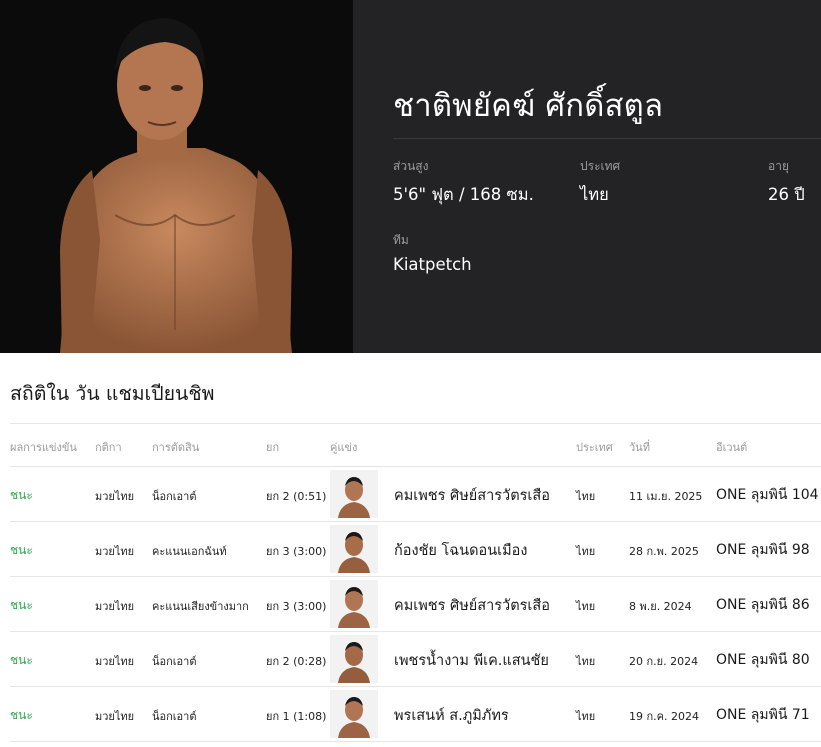 This screenshot has width=821, height=747. What do you see at coordinates (660, 606) in the screenshot?
I see `date-cell: 8 พ.ย. 2024` at bounding box center [660, 606].